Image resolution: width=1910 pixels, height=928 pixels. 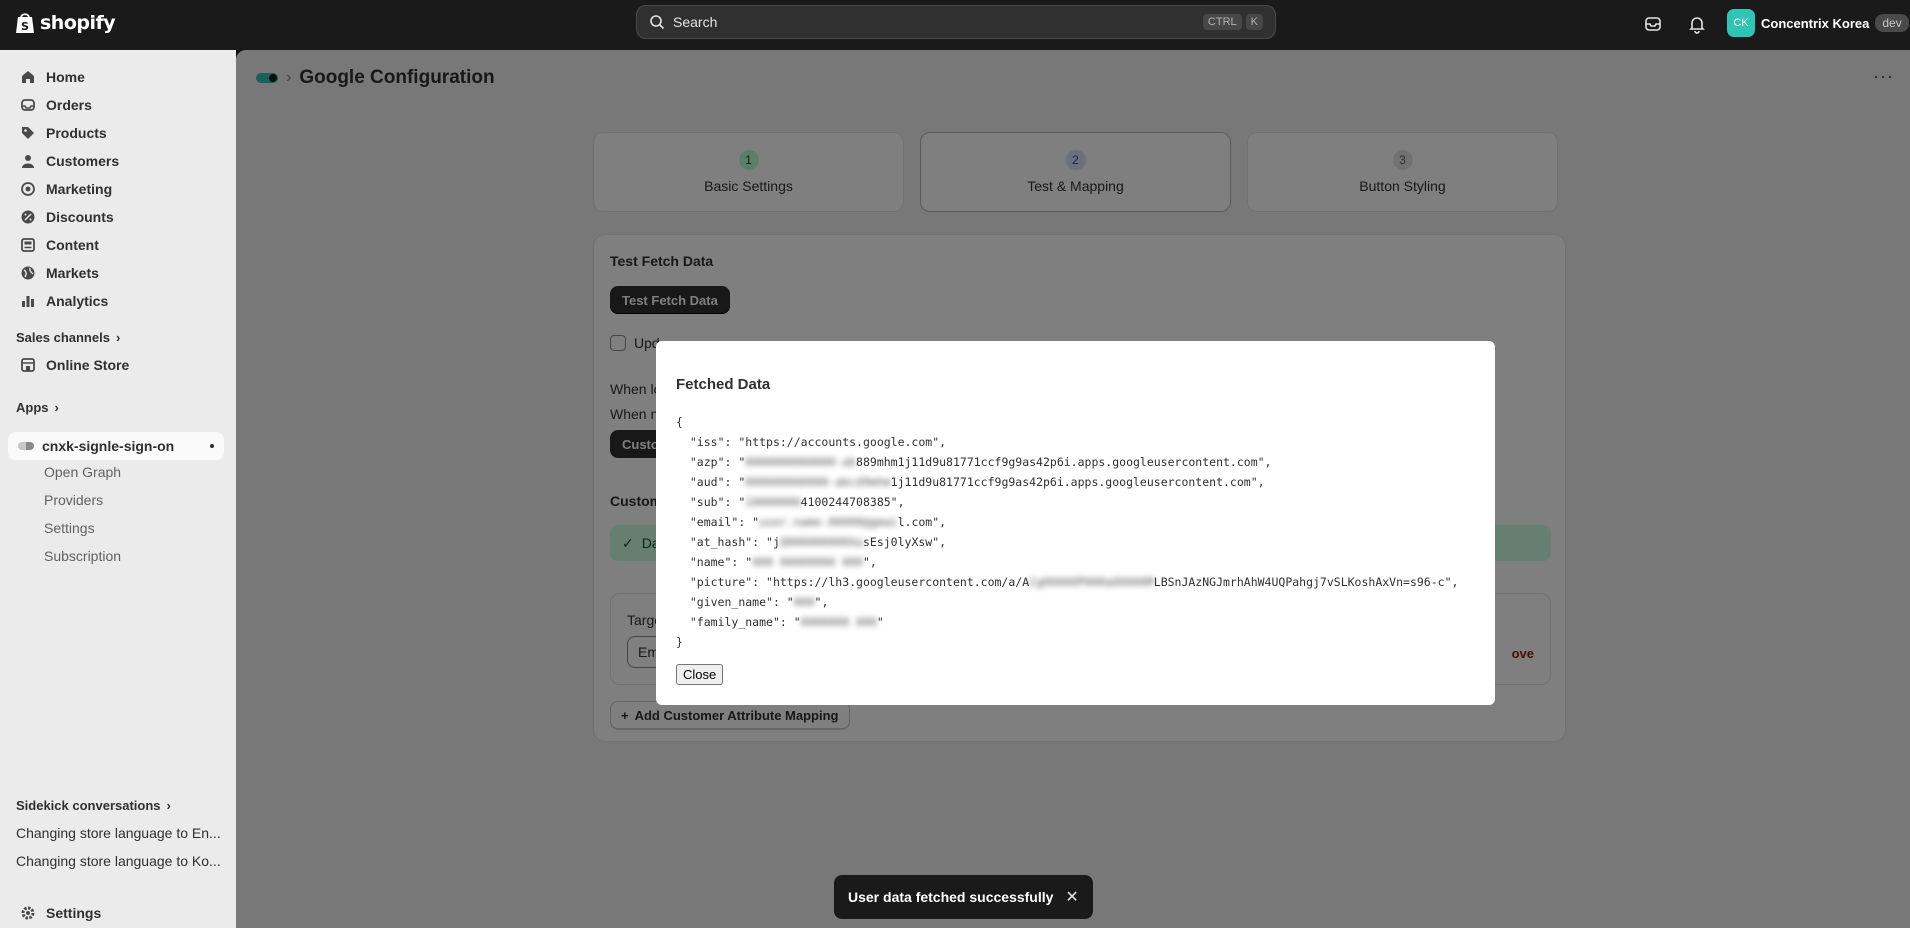 I want to click on redacted-value: 000 00000000 000, so click(x=807, y=562).